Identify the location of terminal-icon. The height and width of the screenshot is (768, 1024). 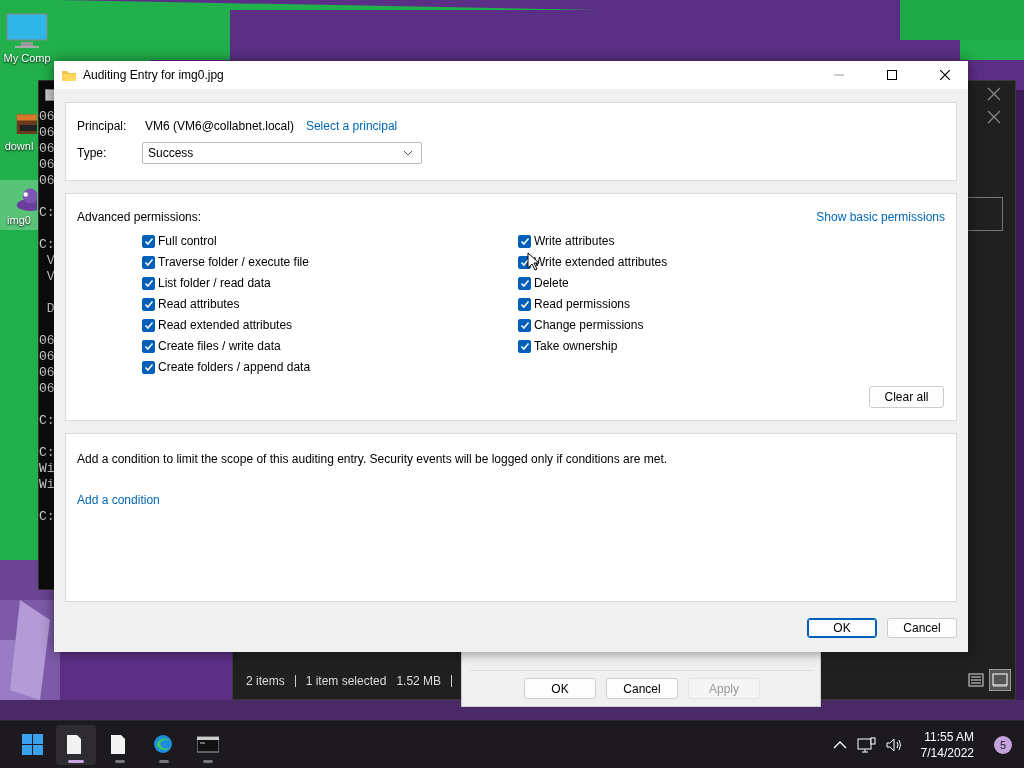
(208, 744).